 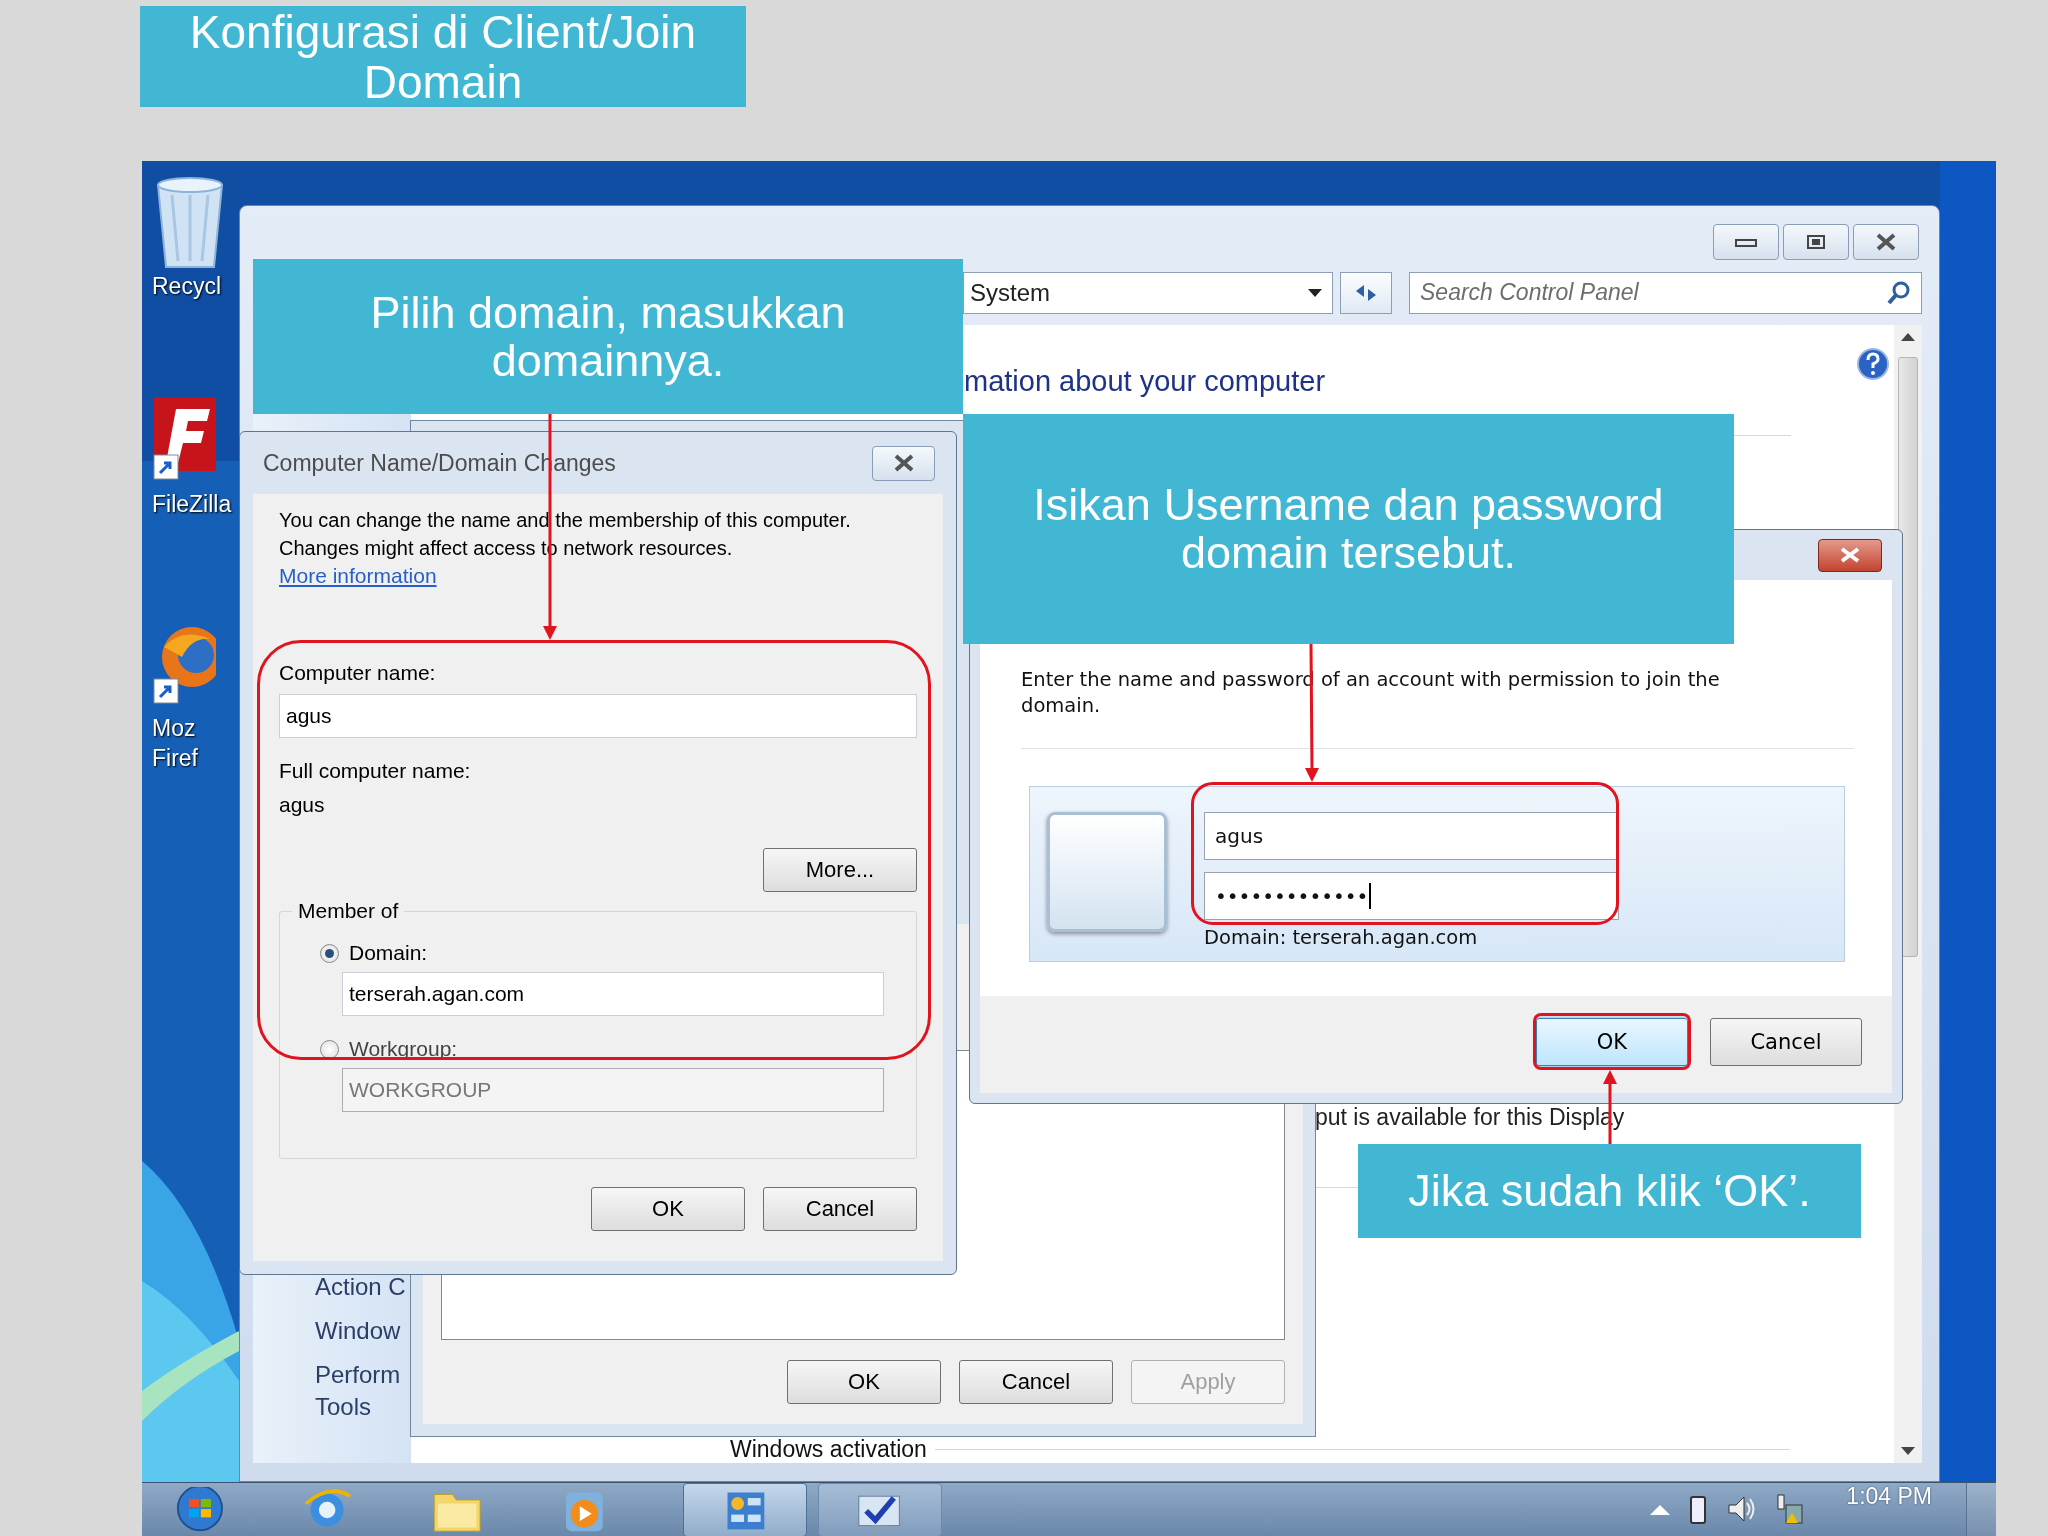 What do you see at coordinates (443, 56) in the screenshot?
I see `slide-title: Konfigurasi di Client/Join Domain` at bounding box center [443, 56].